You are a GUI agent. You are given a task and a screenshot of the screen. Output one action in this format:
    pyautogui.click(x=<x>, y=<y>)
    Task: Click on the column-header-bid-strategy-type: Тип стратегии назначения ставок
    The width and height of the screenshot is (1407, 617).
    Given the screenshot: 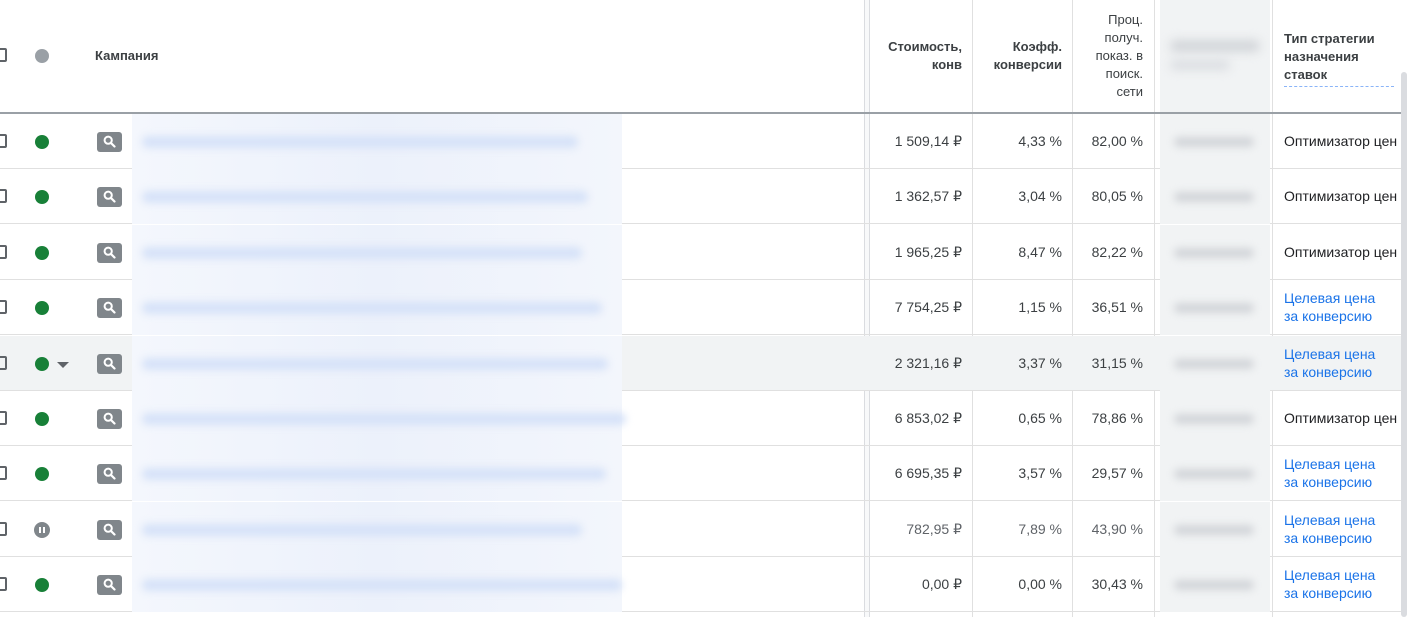 What is the action you would take?
    pyautogui.click(x=1339, y=58)
    